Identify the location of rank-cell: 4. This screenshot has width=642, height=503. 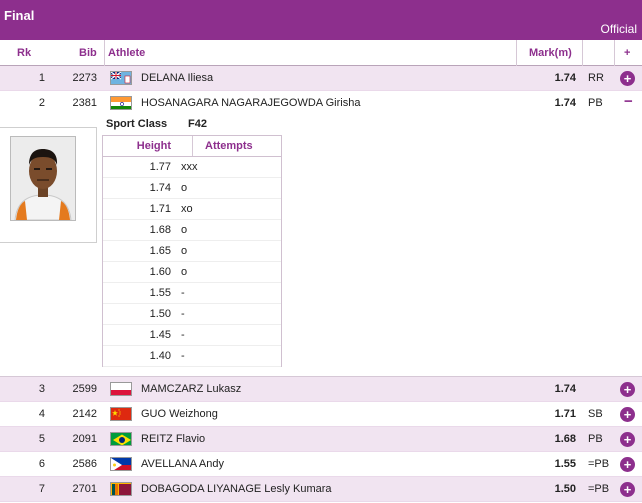
(41, 414).